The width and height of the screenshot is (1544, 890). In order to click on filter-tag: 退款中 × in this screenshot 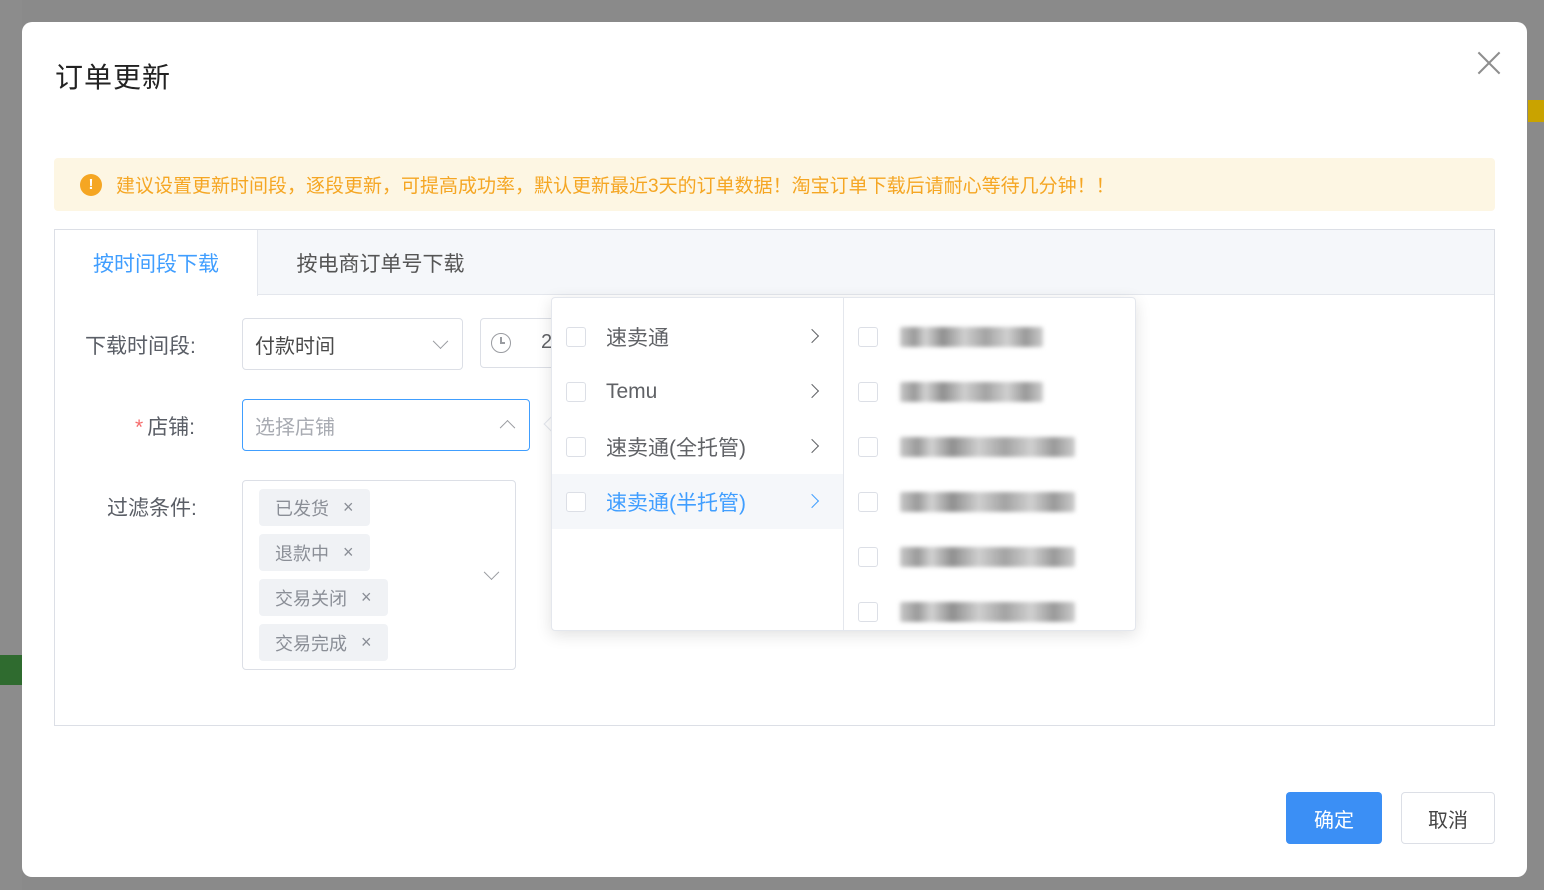, I will do `click(314, 552)`.